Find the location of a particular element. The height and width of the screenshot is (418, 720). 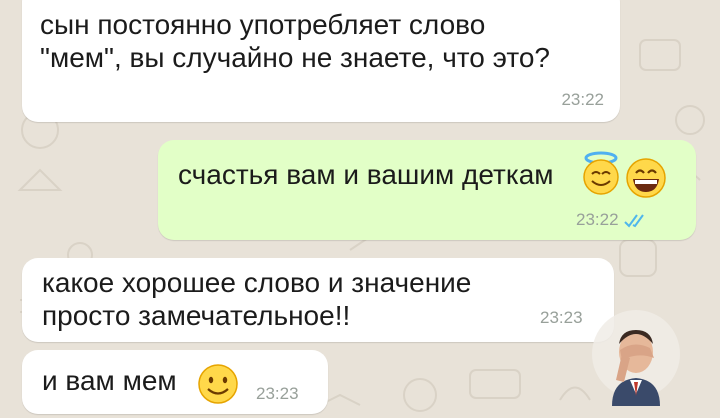

smiling-face-with-halo-icon is located at coordinates (601, 173).